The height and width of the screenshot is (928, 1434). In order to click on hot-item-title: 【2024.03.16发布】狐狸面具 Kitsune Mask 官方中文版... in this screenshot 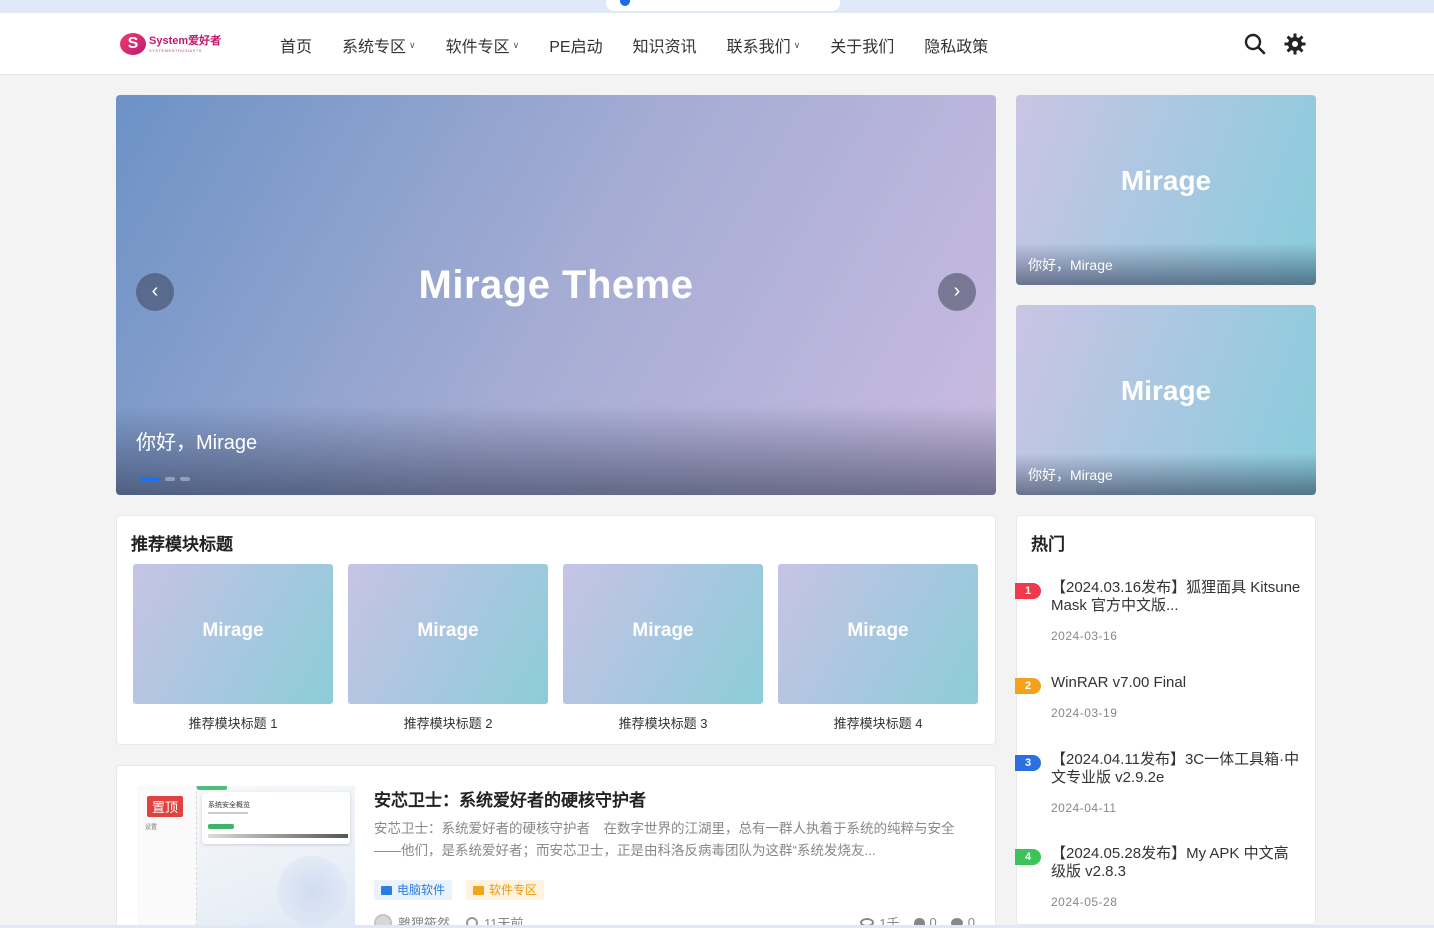, I will do `click(1176, 596)`.